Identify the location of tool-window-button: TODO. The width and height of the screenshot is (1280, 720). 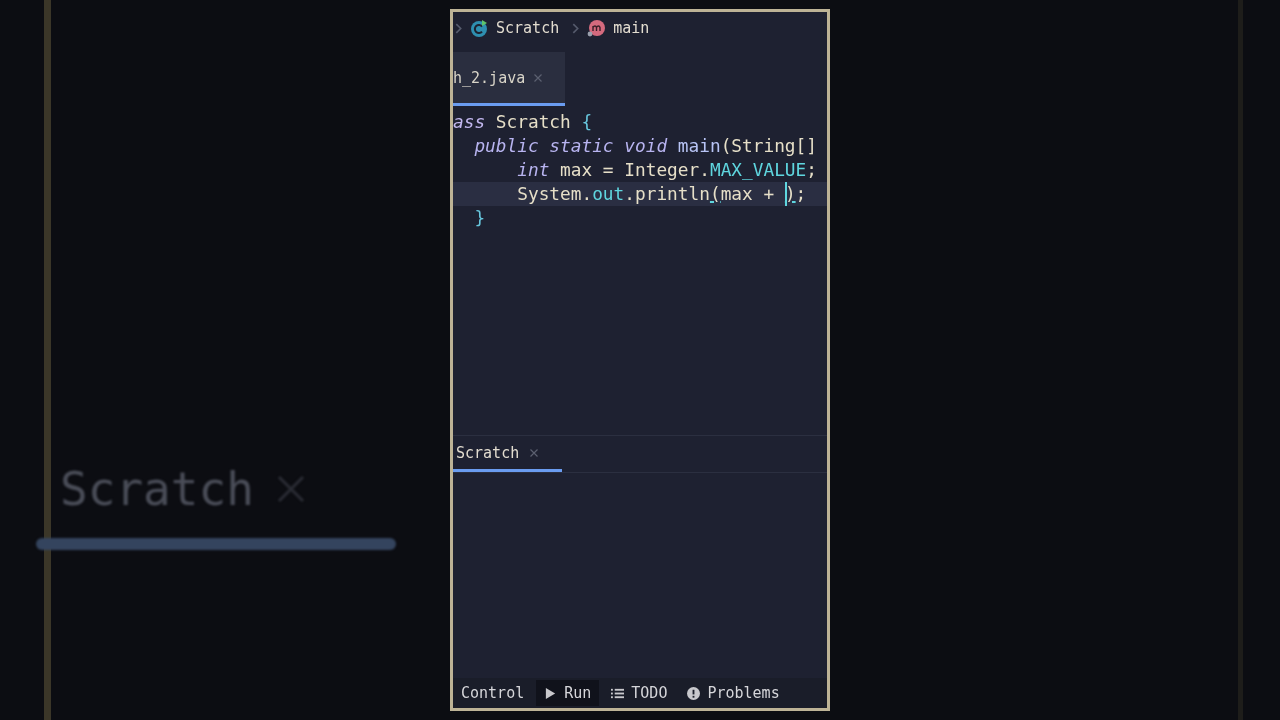
(639, 693).